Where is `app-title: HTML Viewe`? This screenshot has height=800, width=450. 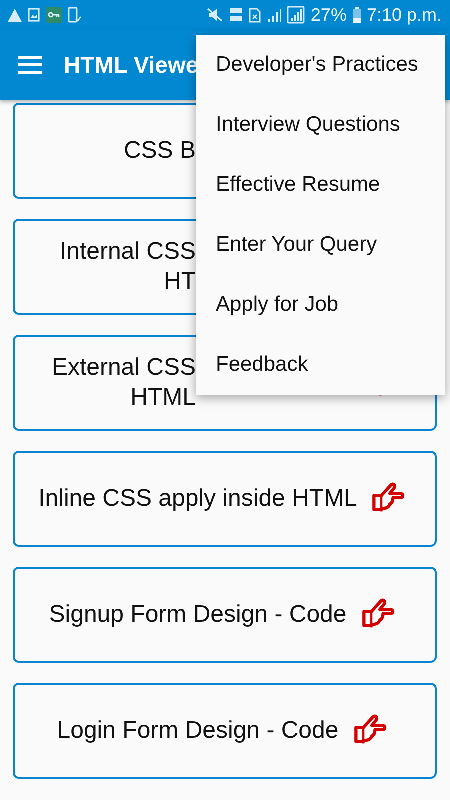 app-title: HTML Viewe is located at coordinates (131, 65).